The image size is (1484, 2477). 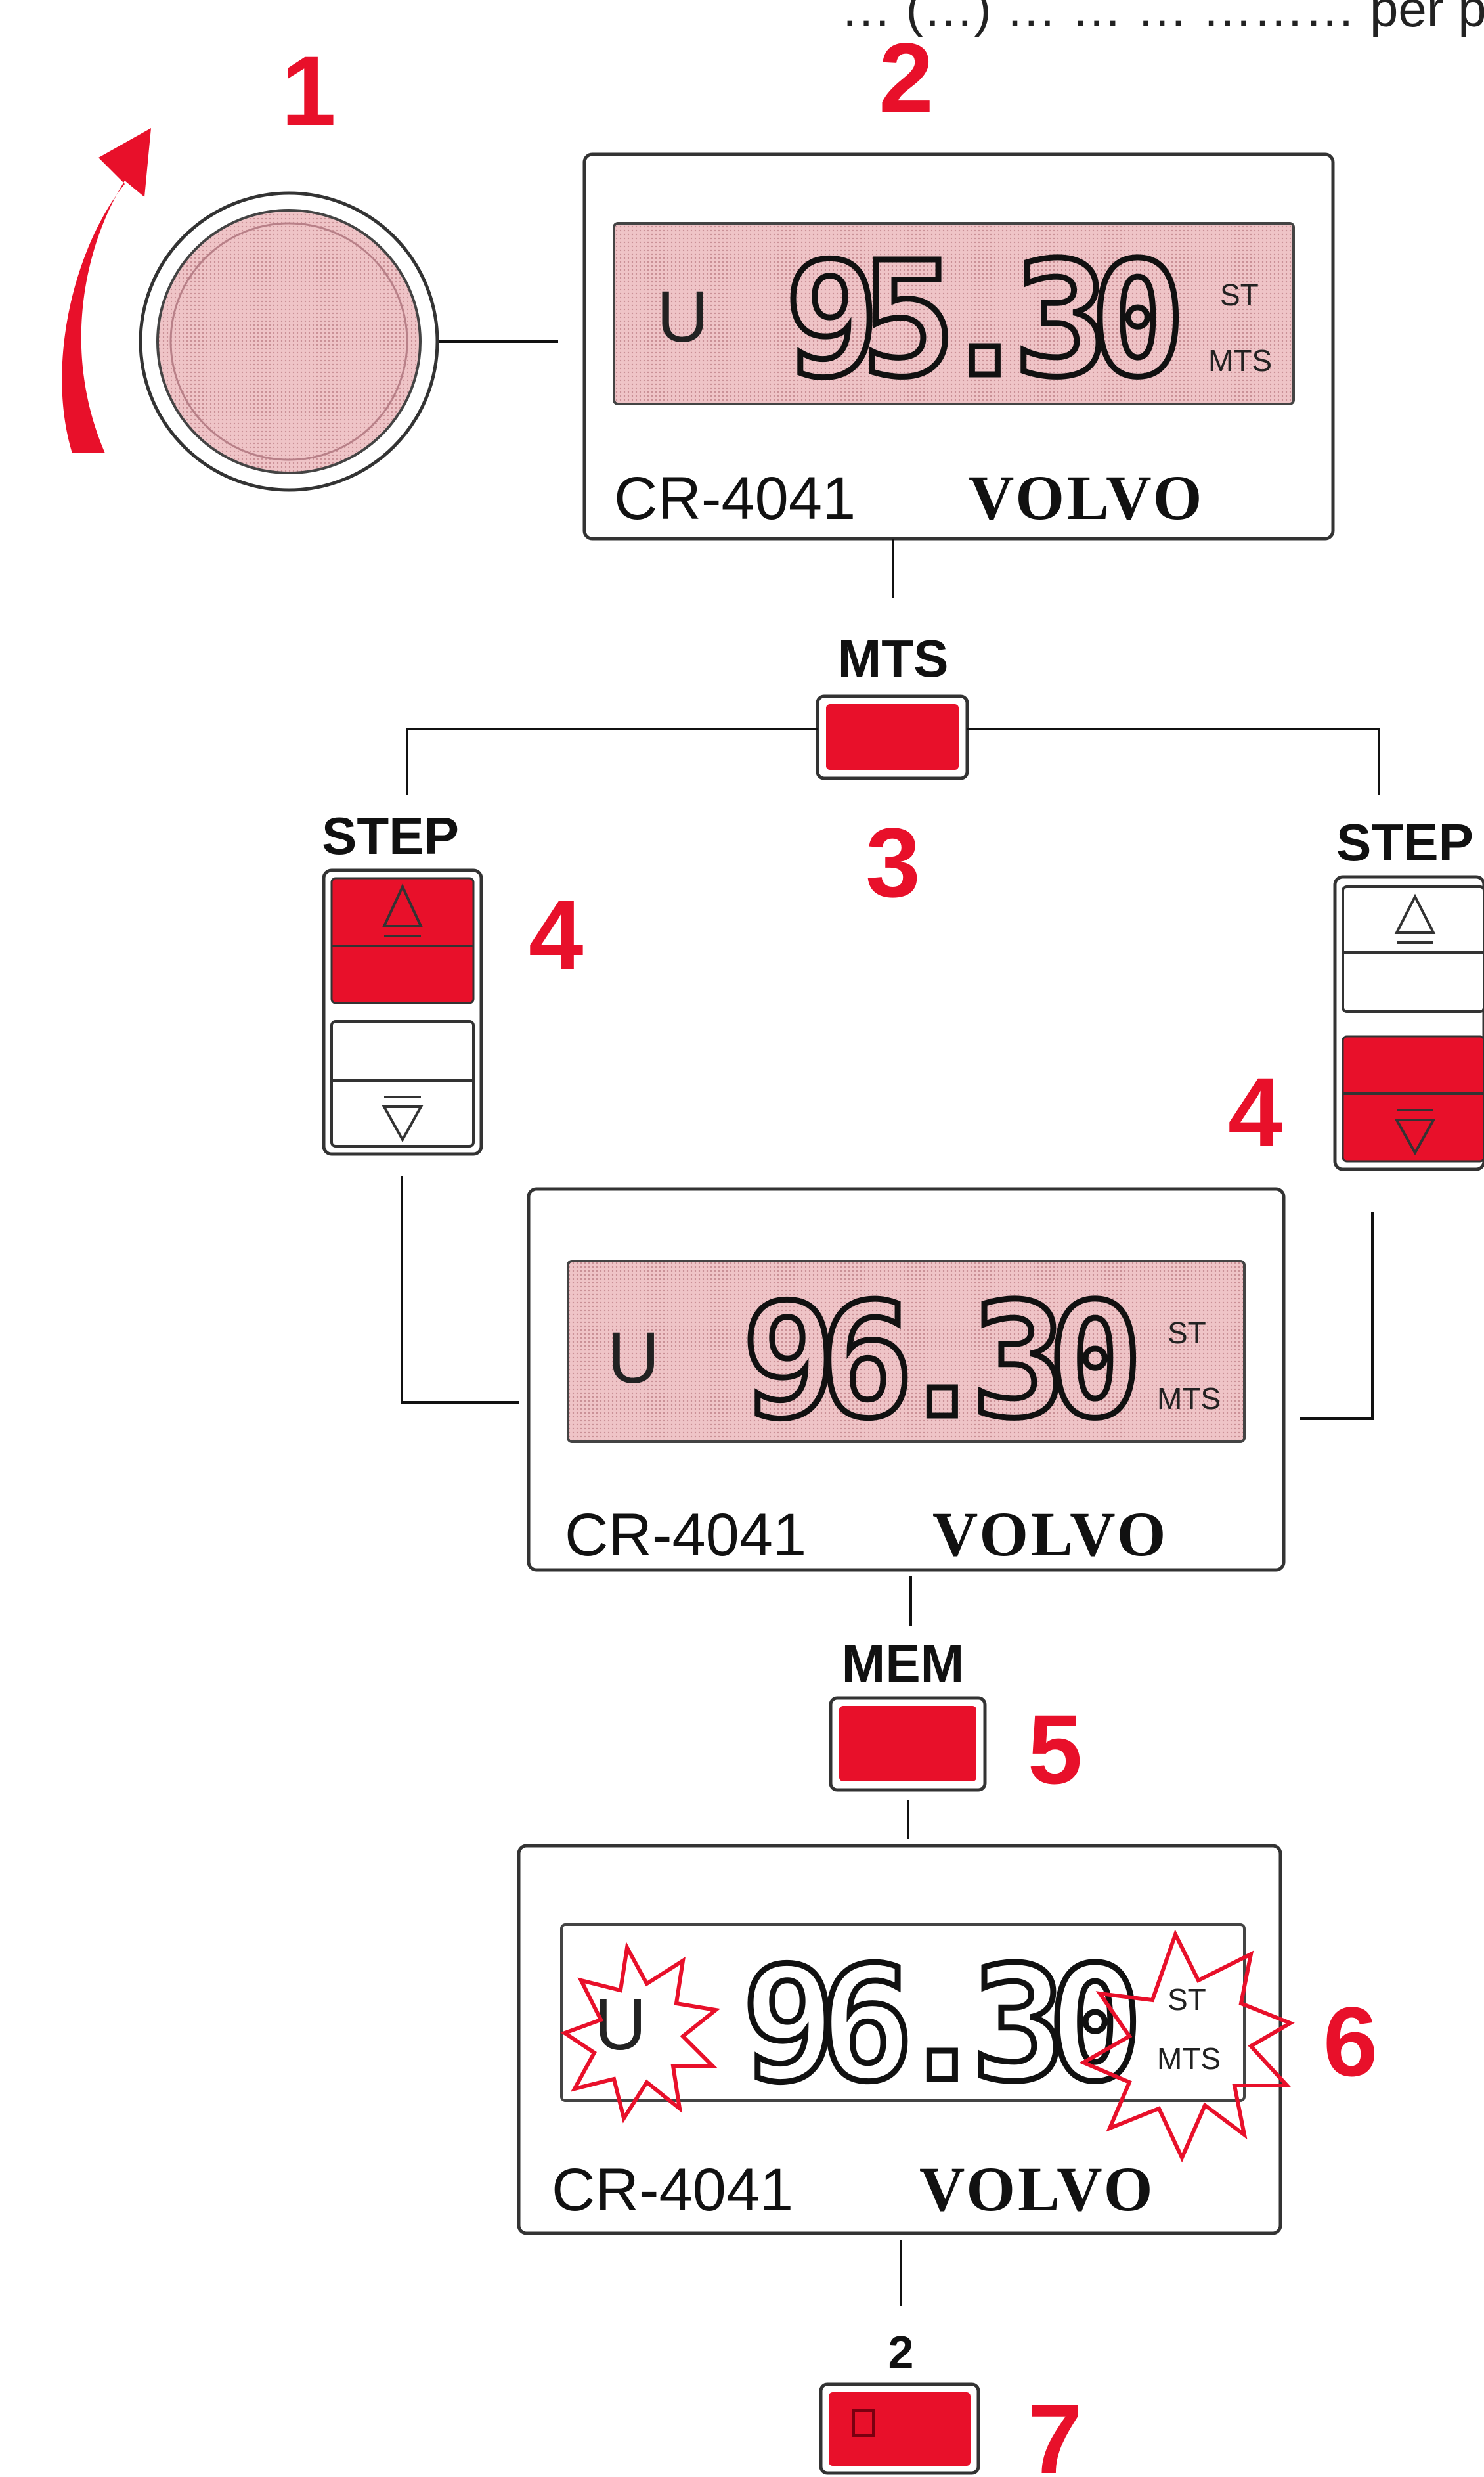 What do you see at coordinates (1055, 2430) in the screenshot?
I see `step-7-number: 7` at bounding box center [1055, 2430].